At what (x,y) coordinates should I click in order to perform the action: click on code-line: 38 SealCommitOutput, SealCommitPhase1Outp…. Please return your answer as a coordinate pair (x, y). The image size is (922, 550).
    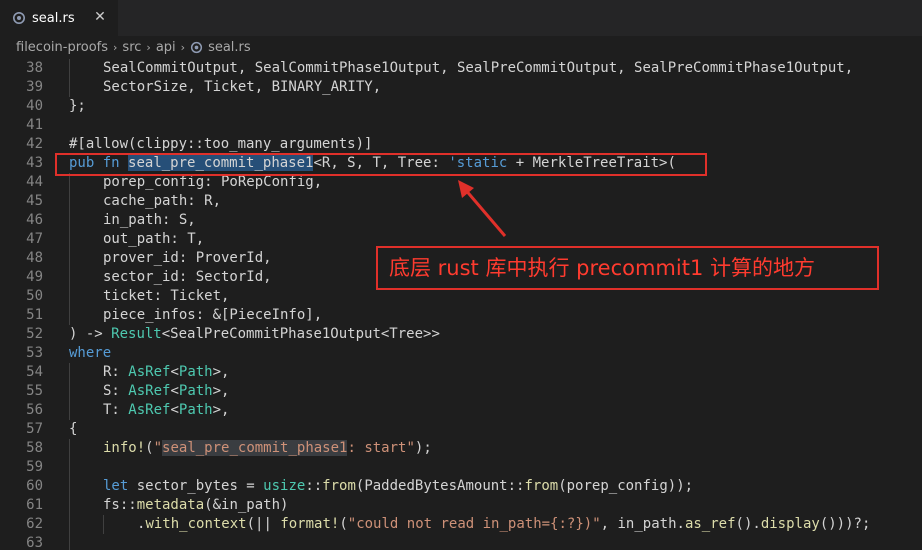
    Looking at the image, I should click on (461, 68).